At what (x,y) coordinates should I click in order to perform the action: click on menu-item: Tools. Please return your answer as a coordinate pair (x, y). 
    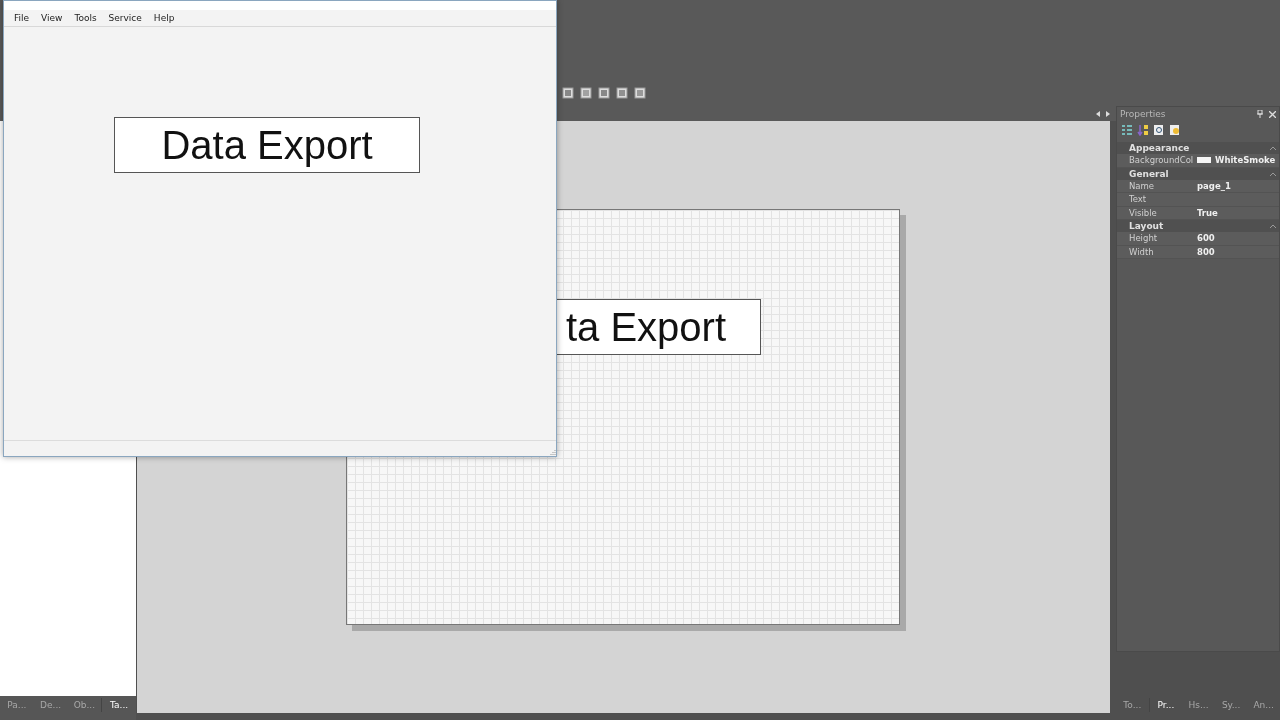
    Looking at the image, I should click on (85, 18).